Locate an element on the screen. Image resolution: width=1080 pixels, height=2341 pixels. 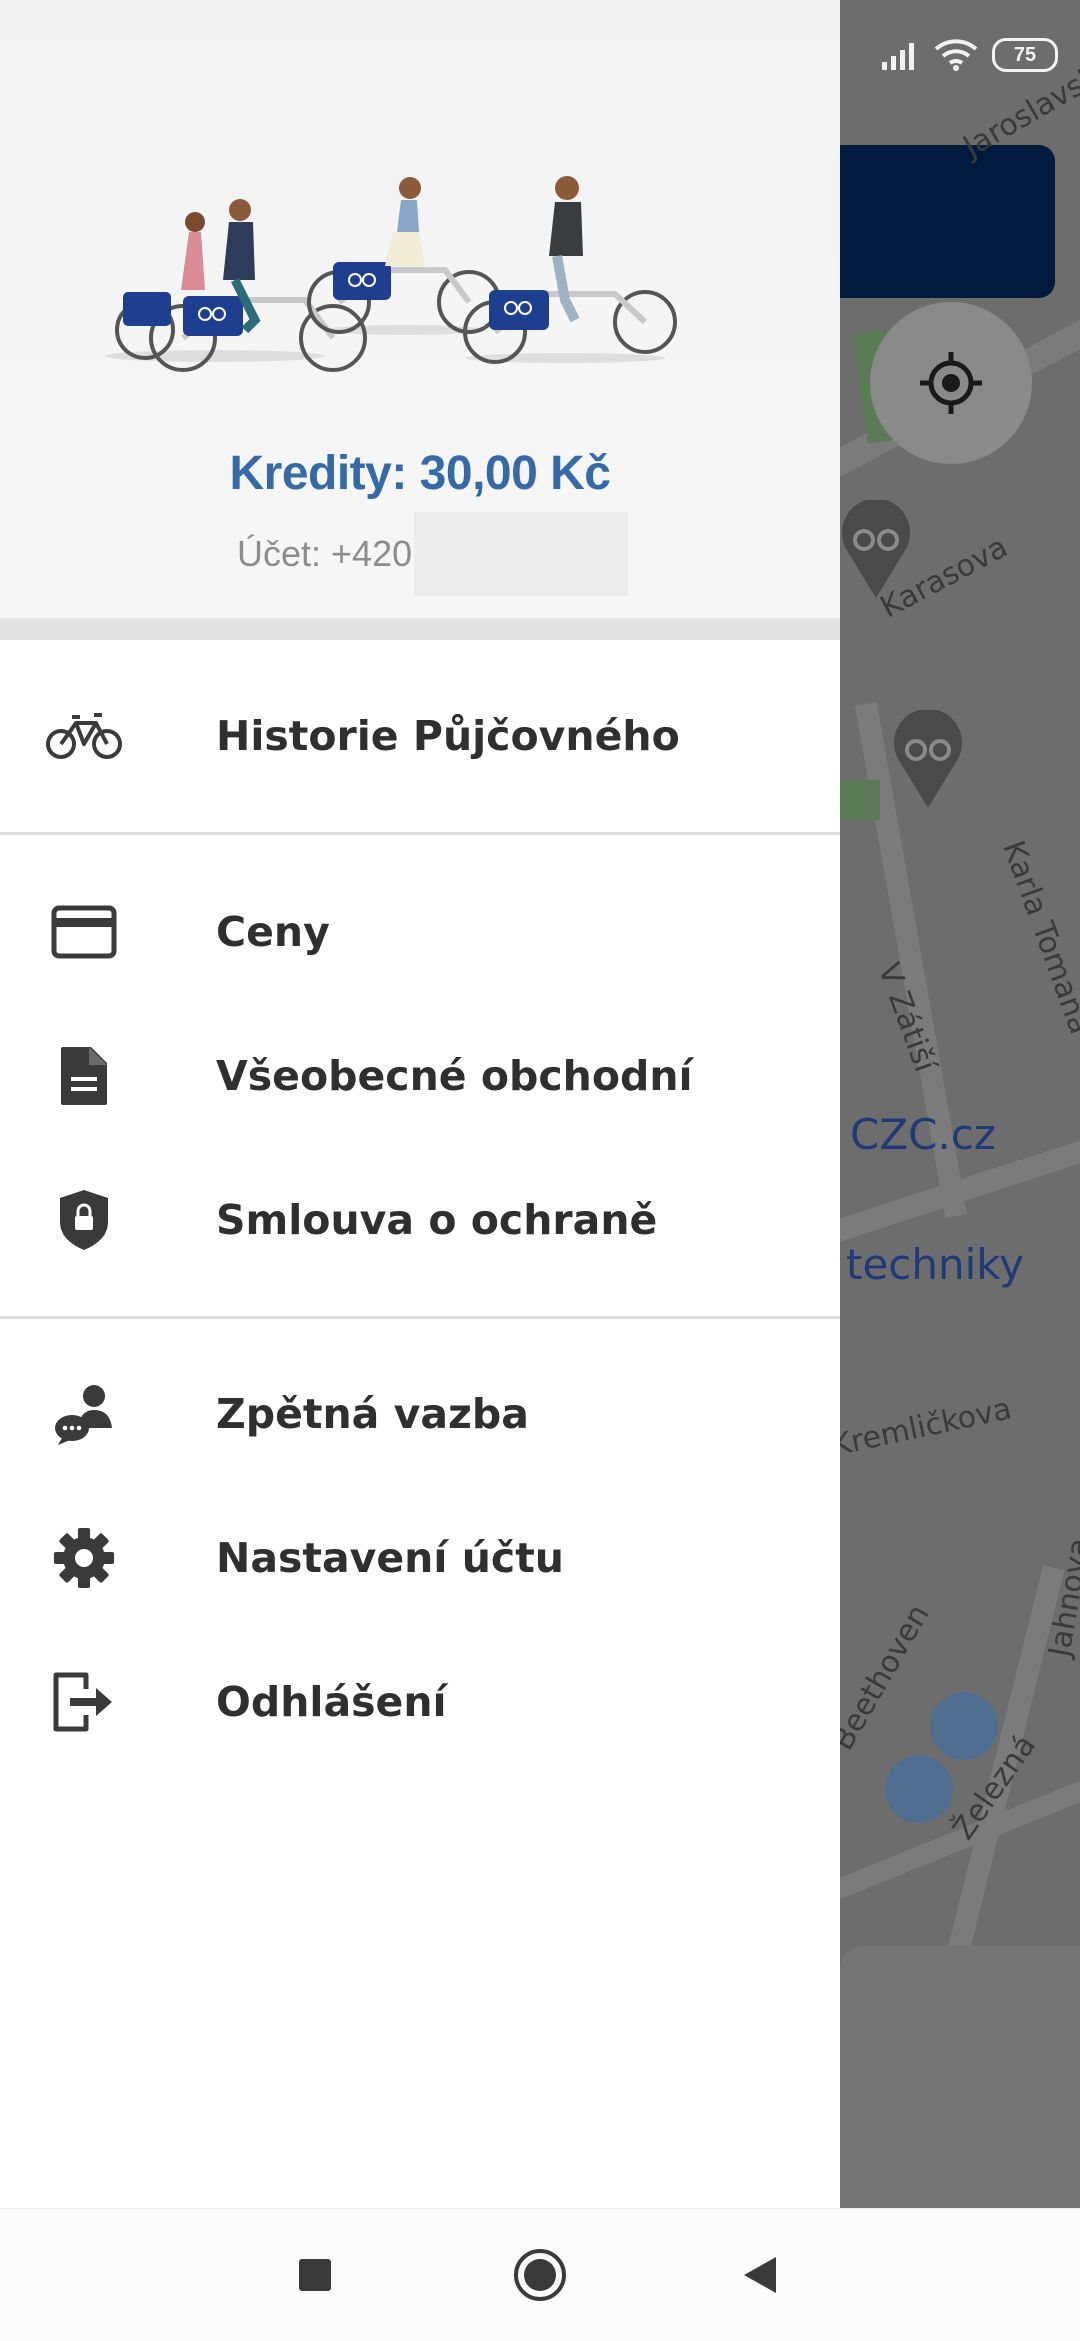
menu-item-rental-history: Historie Půjčovného is located at coordinates (420, 736).